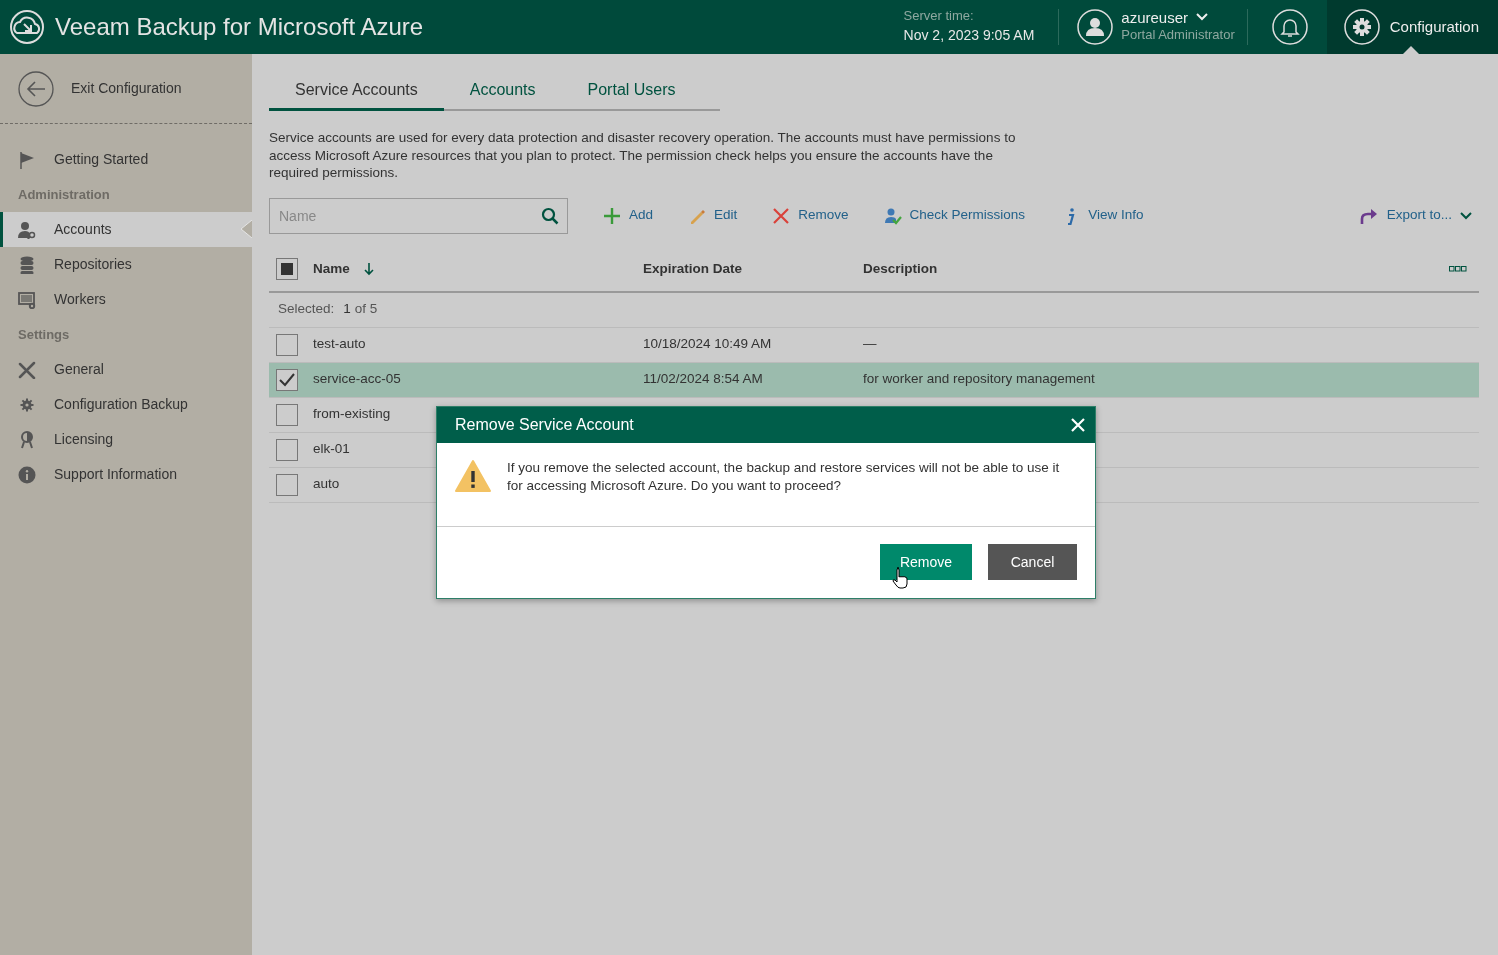 This screenshot has height=955, width=1498. What do you see at coordinates (1412, 27) in the screenshot?
I see `configuration-tab: Configuration` at bounding box center [1412, 27].